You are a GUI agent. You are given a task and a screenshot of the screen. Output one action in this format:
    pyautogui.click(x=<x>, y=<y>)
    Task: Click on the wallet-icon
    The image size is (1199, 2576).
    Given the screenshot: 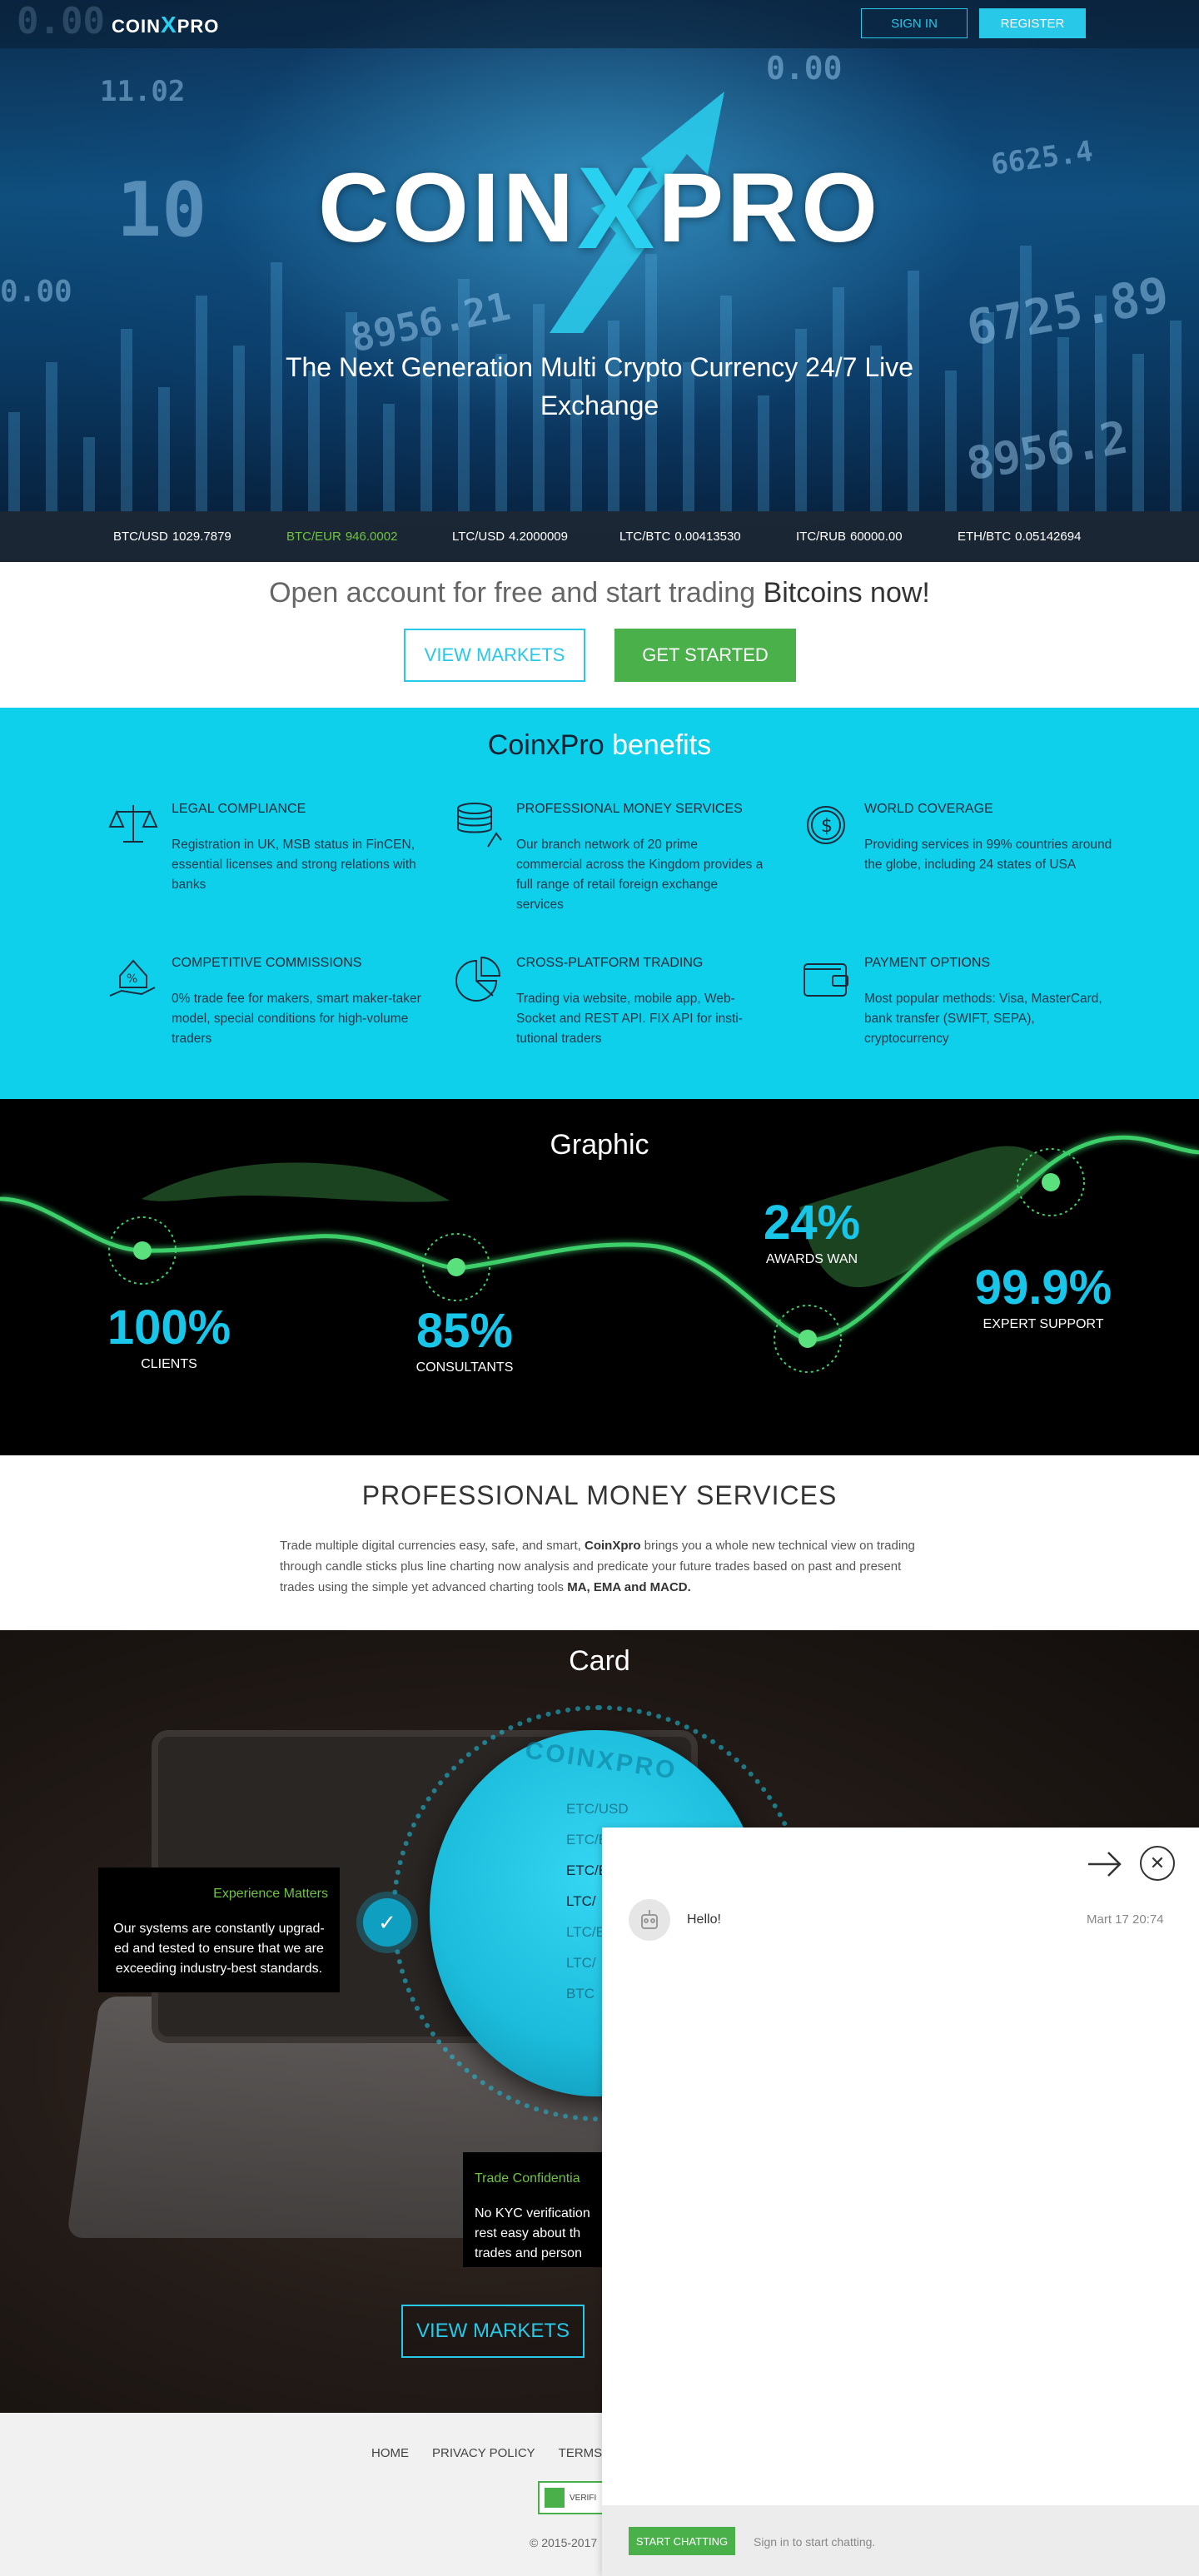 What is the action you would take?
    pyautogui.click(x=825, y=980)
    